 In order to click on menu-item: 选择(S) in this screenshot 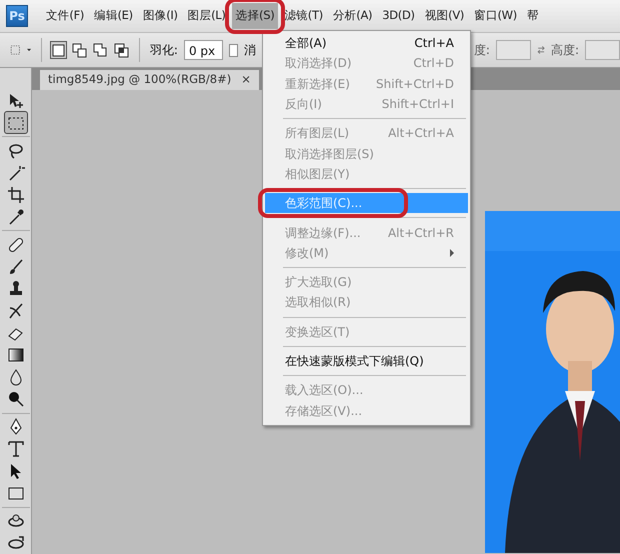, I will do `click(255, 16)`.